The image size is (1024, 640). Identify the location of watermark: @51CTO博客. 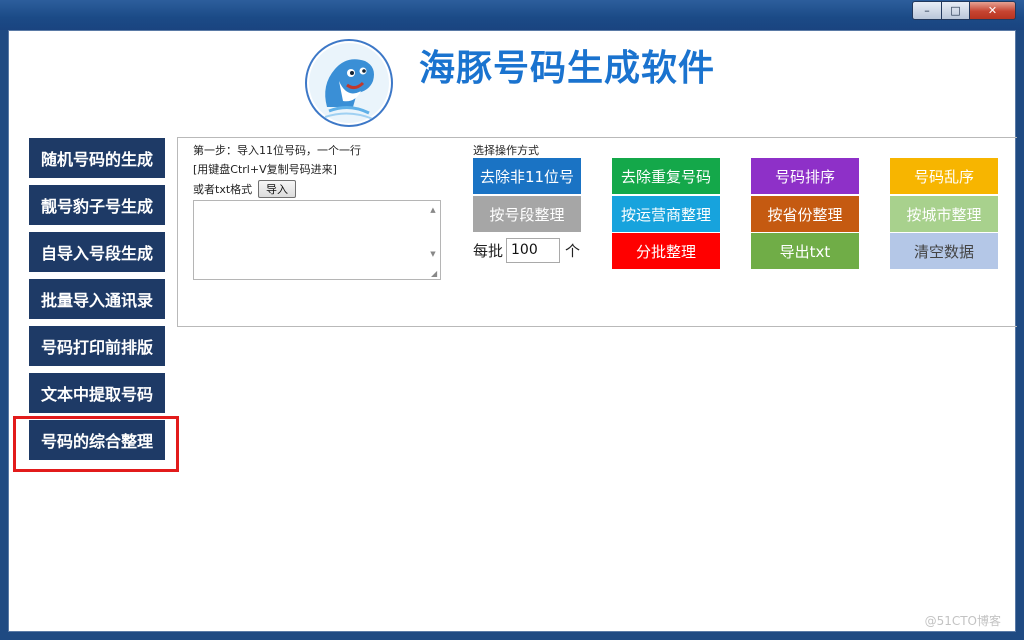
(962, 621).